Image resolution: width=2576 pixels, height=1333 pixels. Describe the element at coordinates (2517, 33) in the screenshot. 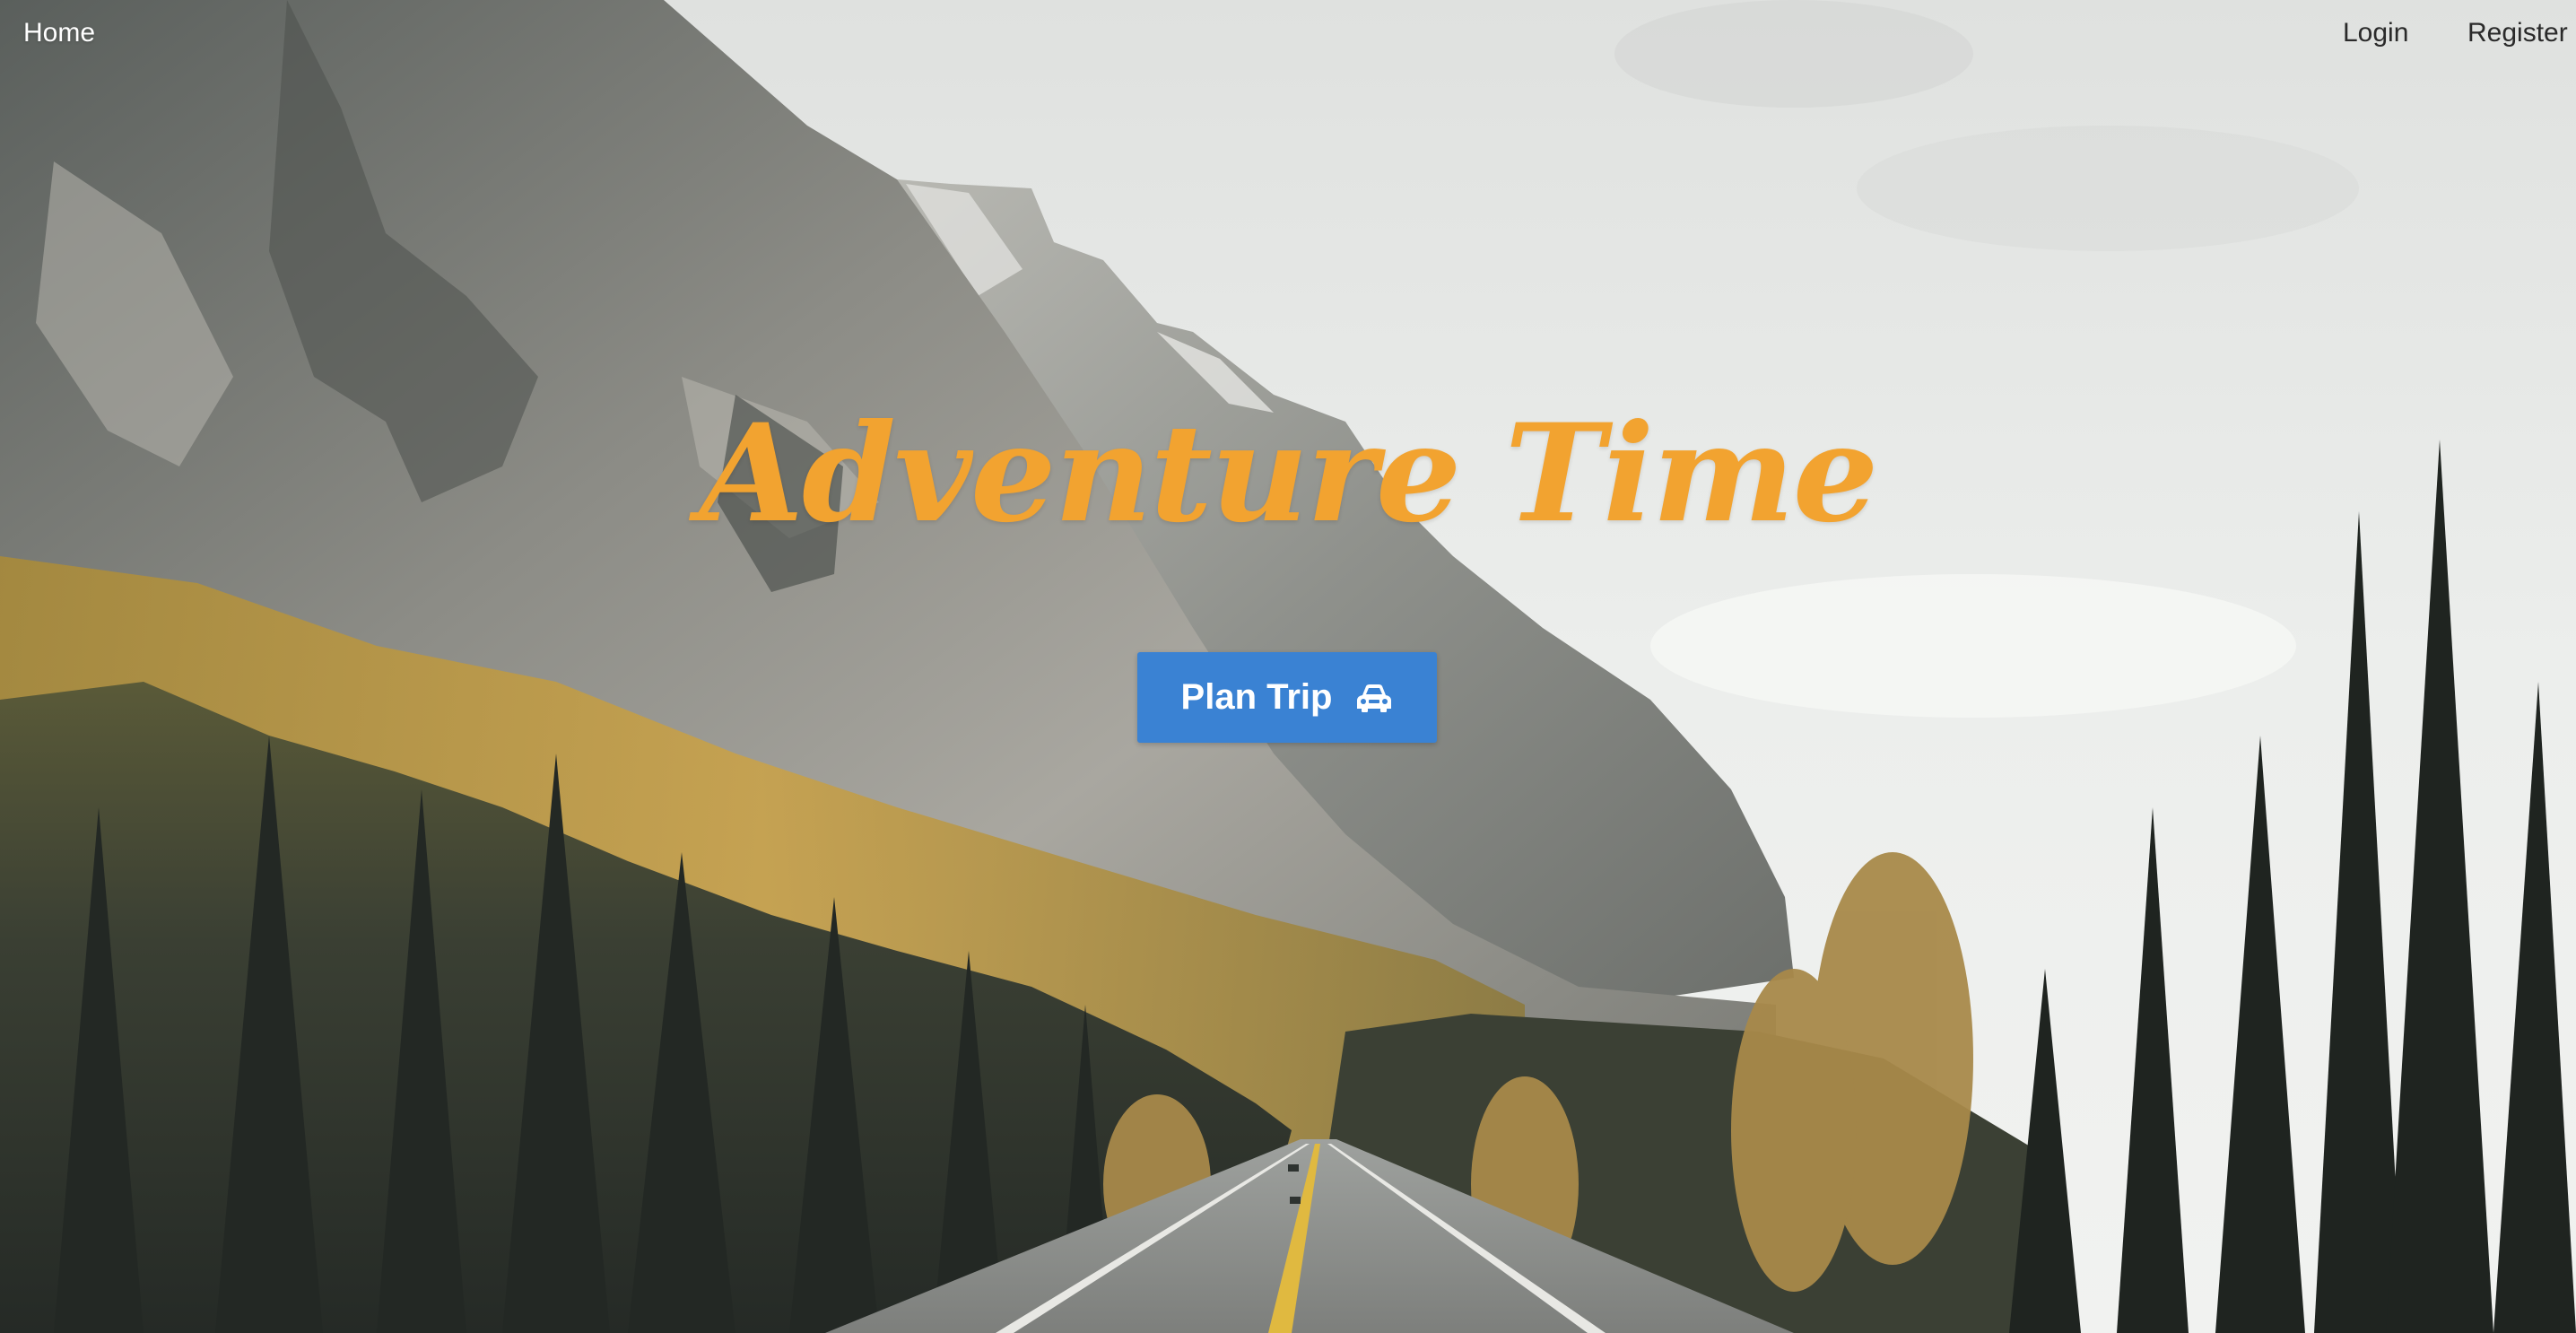

I see `register-link: Register` at that location.